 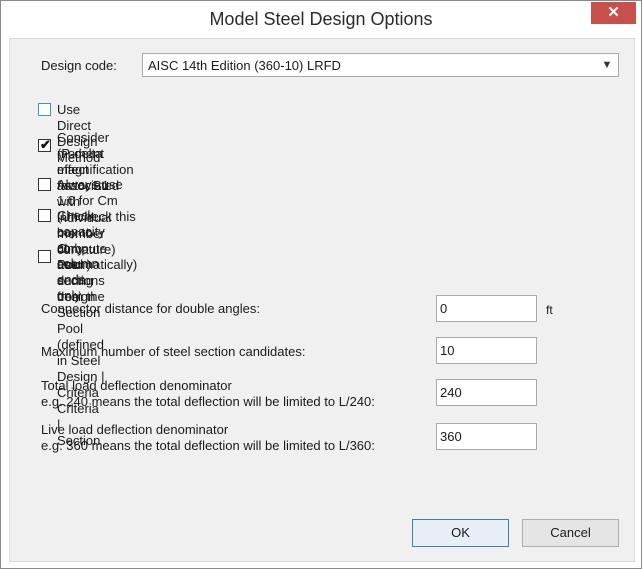 I want to click on title-bar: Model Steel Design Options ✕, so click(x=321, y=19).